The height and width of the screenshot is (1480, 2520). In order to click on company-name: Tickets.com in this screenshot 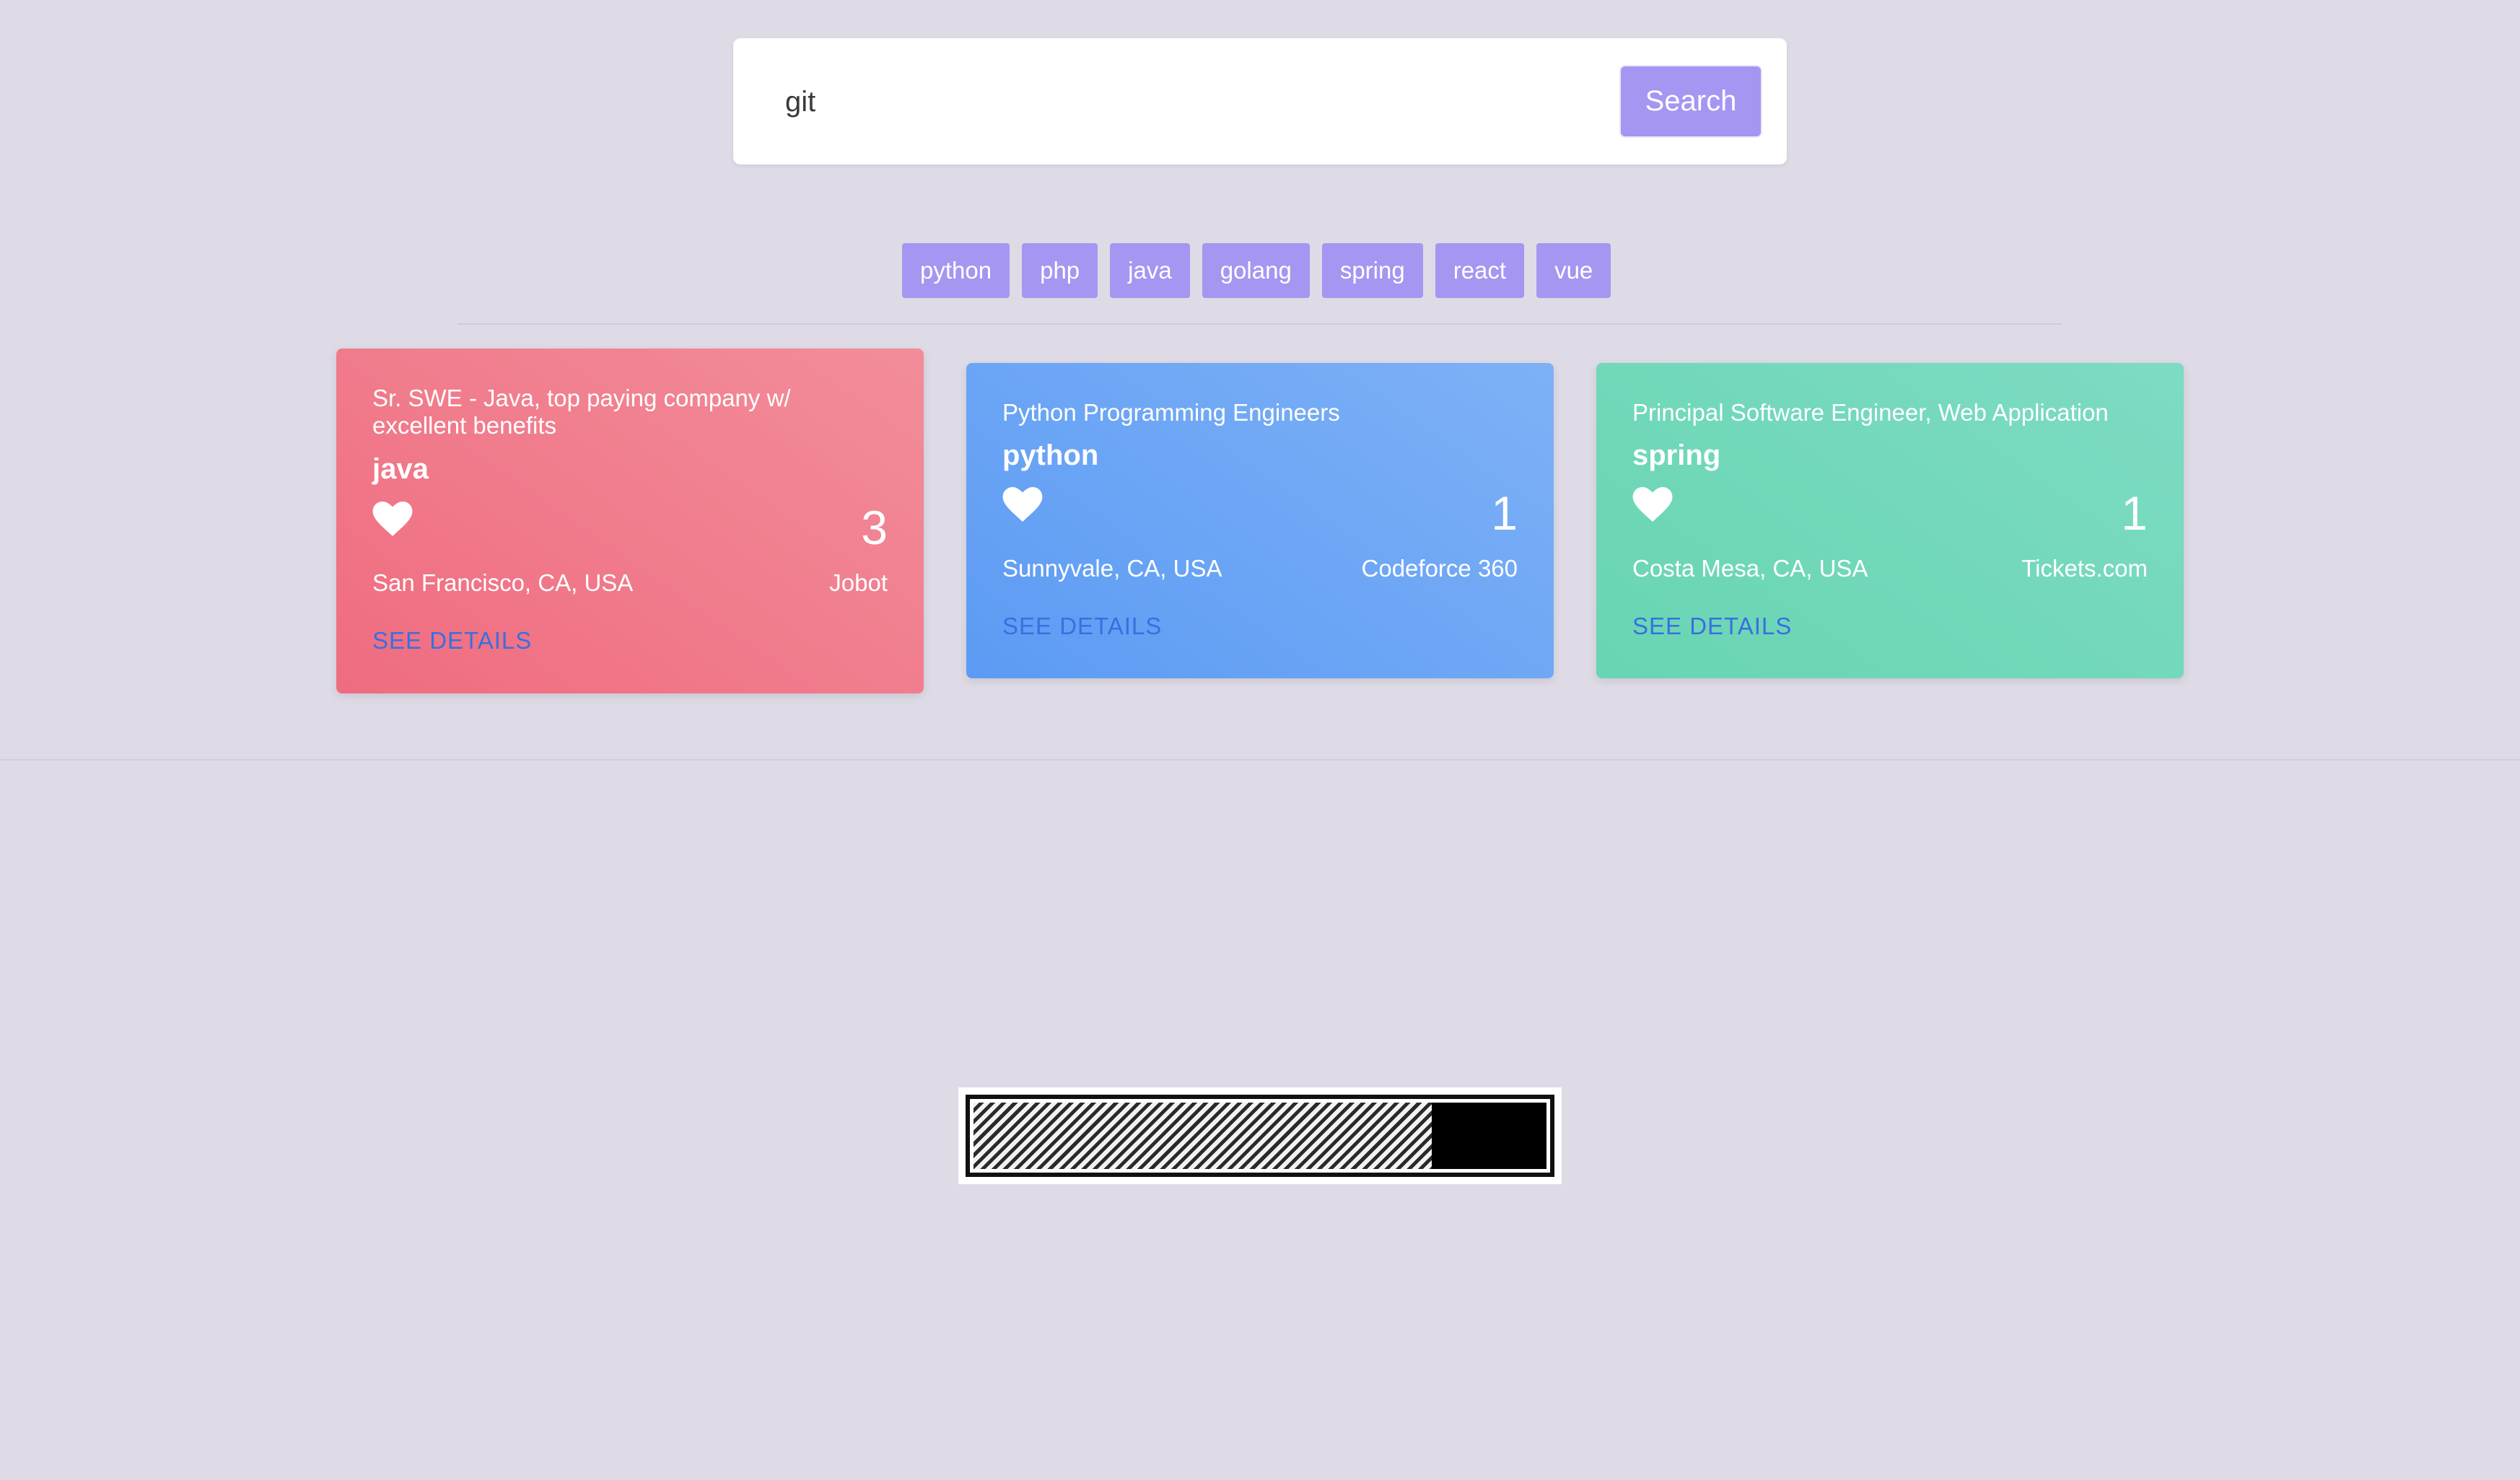, I will do `click(2084, 568)`.